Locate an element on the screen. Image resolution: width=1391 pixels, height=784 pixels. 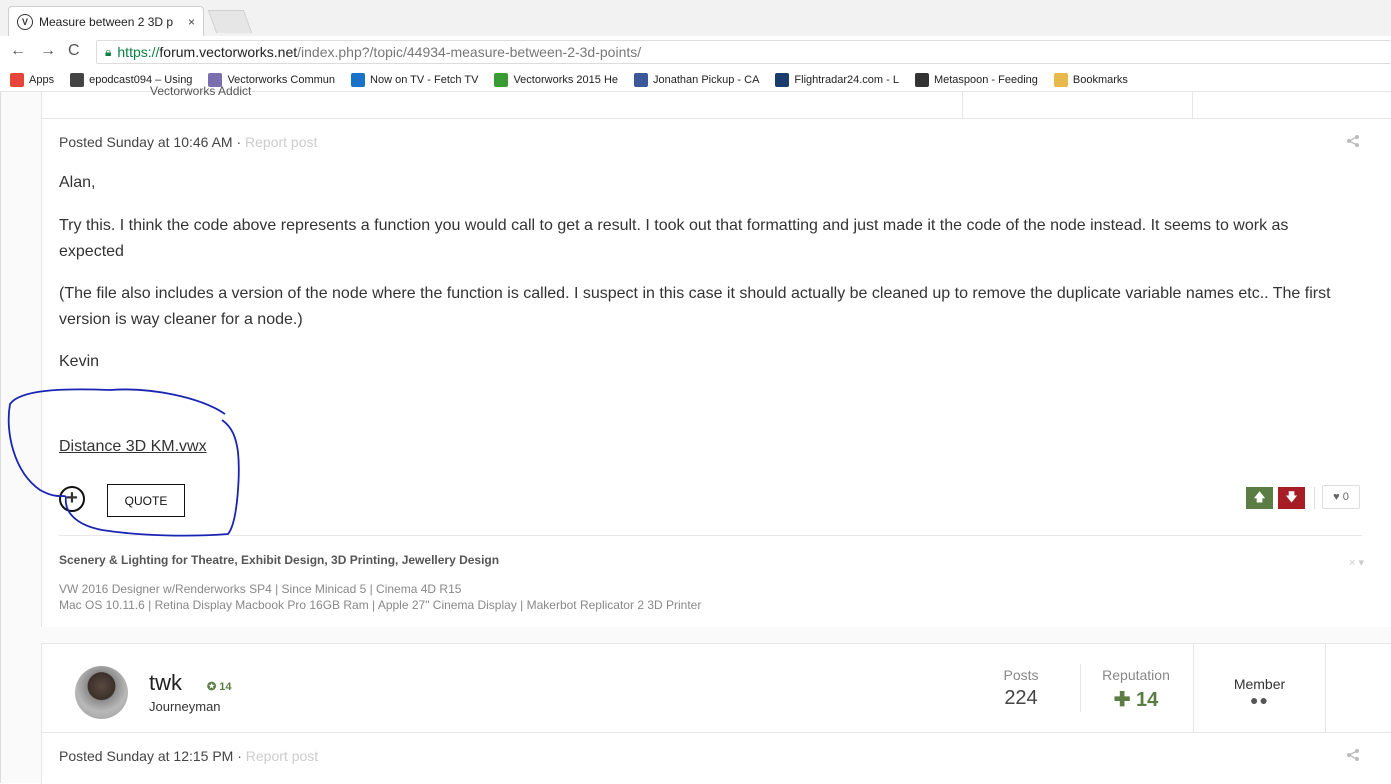
post-date: Posted Sunday at 10:46 AM · Report post is located at coordinates (188, 142).